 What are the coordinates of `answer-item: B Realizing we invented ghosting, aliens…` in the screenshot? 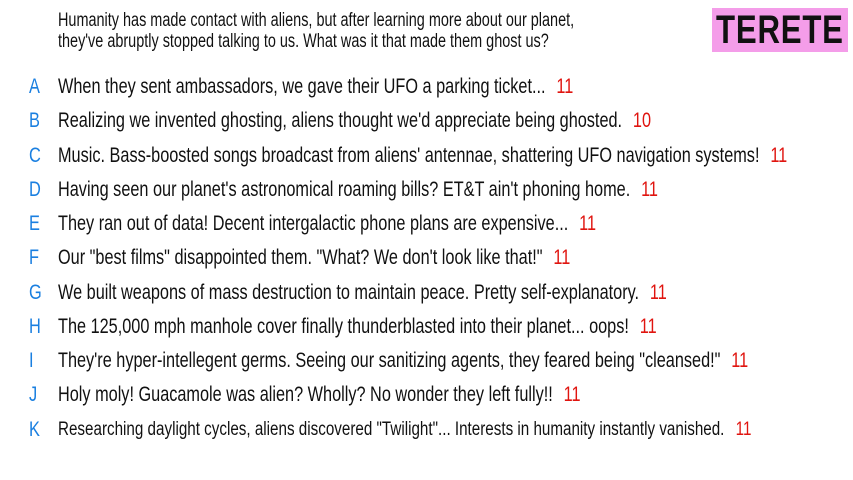 It's located at (426, 122).